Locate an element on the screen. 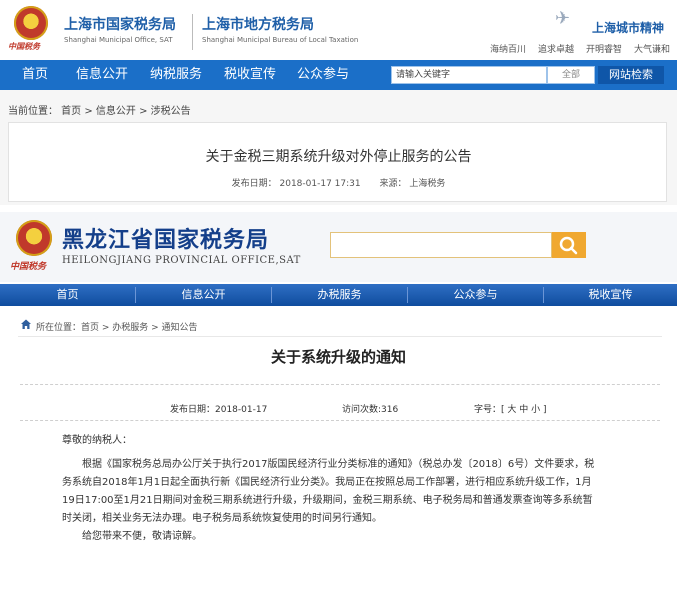 Image resolution: width=677 pixels, height=605 pixels. site-subtitle: HEILONGJIANG PROVINCIAL OFFICE,SAT is located at coordinates (181, 260).